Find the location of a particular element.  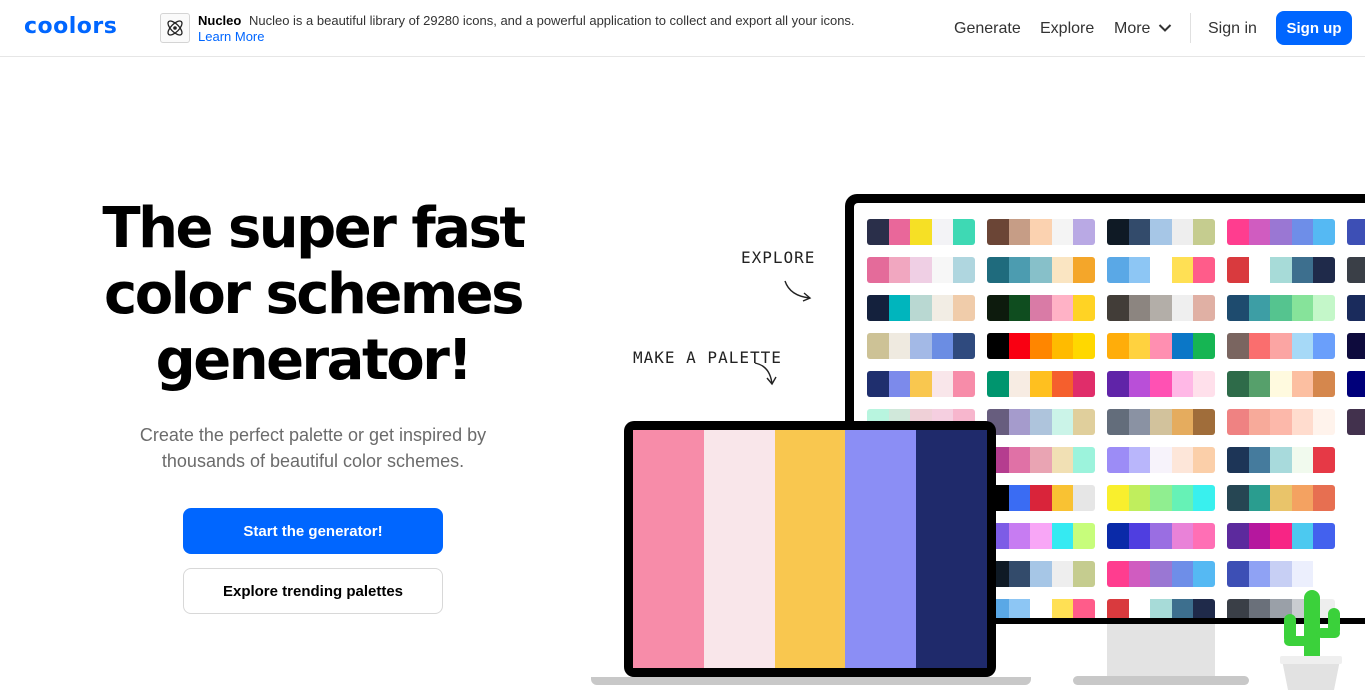

nav-more-dropdown: More is located at coordinates (1143, 28).